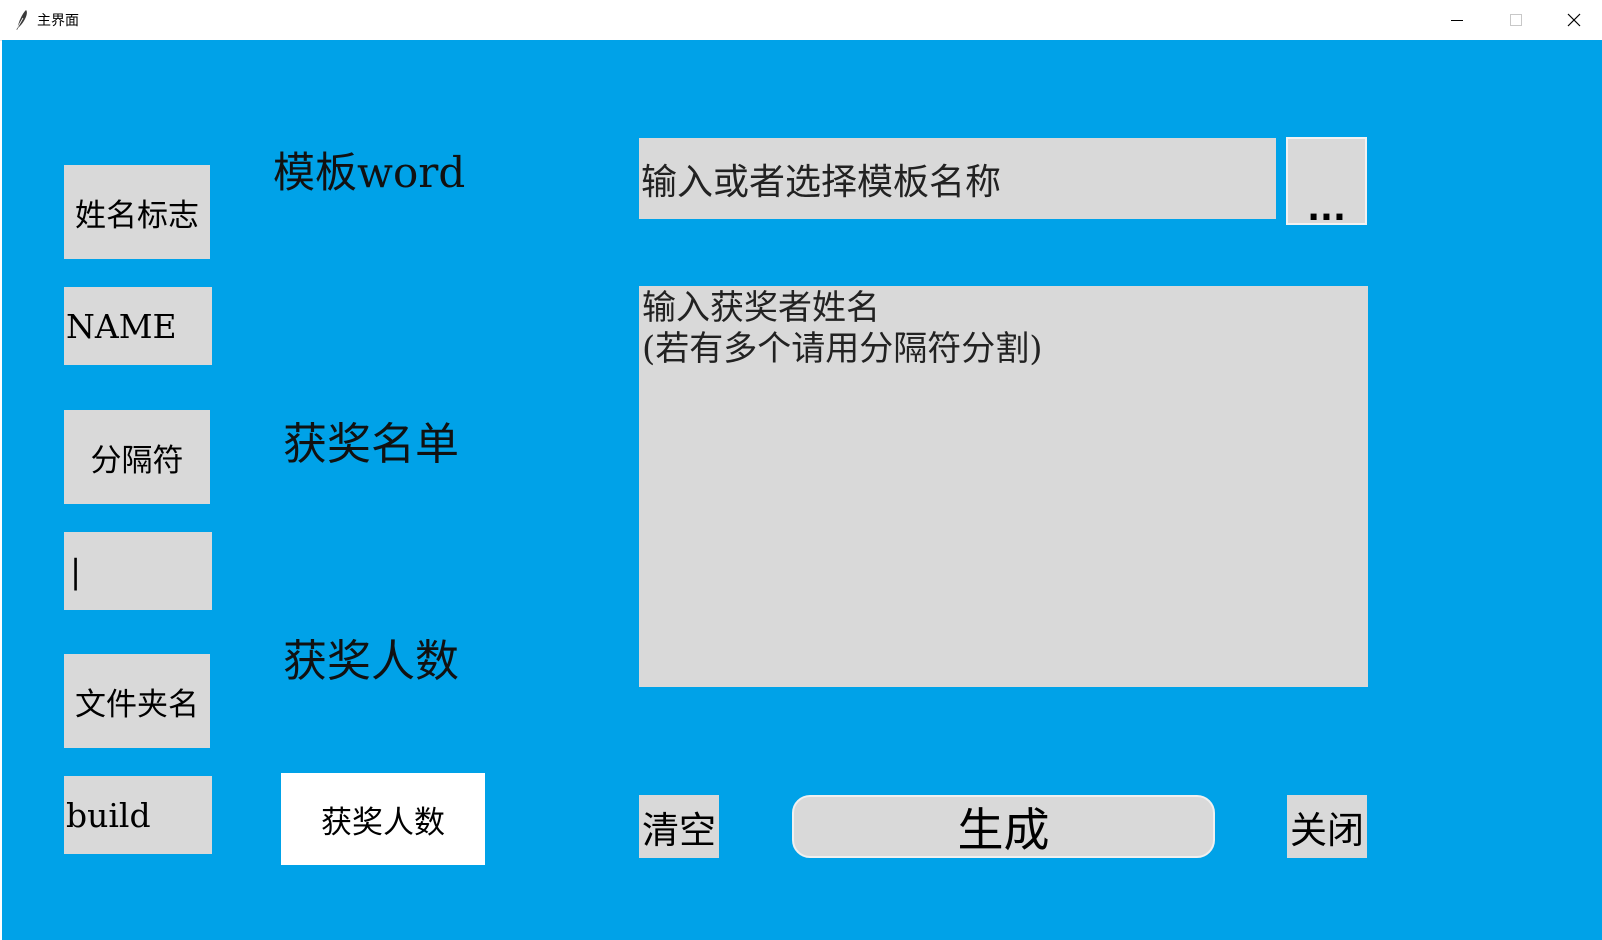 The height and width of the screenshot is (940, 1602). Describe the element at coordinates (138, 815) in the screenshot. I see `folder-name-input: build` at that location.